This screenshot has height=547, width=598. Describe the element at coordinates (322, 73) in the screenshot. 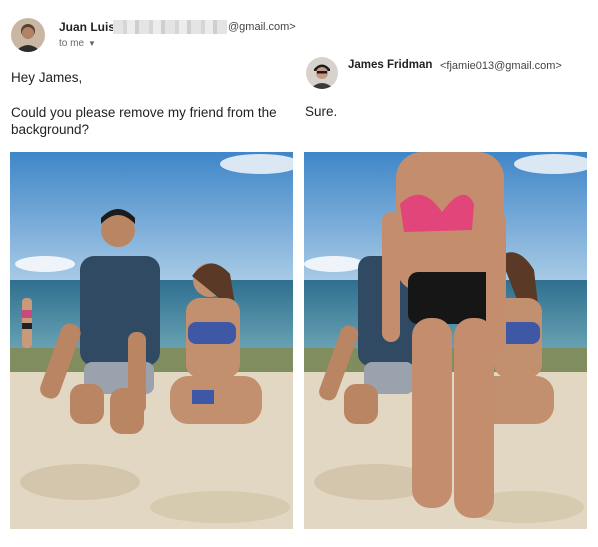

I see `reply-avatar-icon` at that location.